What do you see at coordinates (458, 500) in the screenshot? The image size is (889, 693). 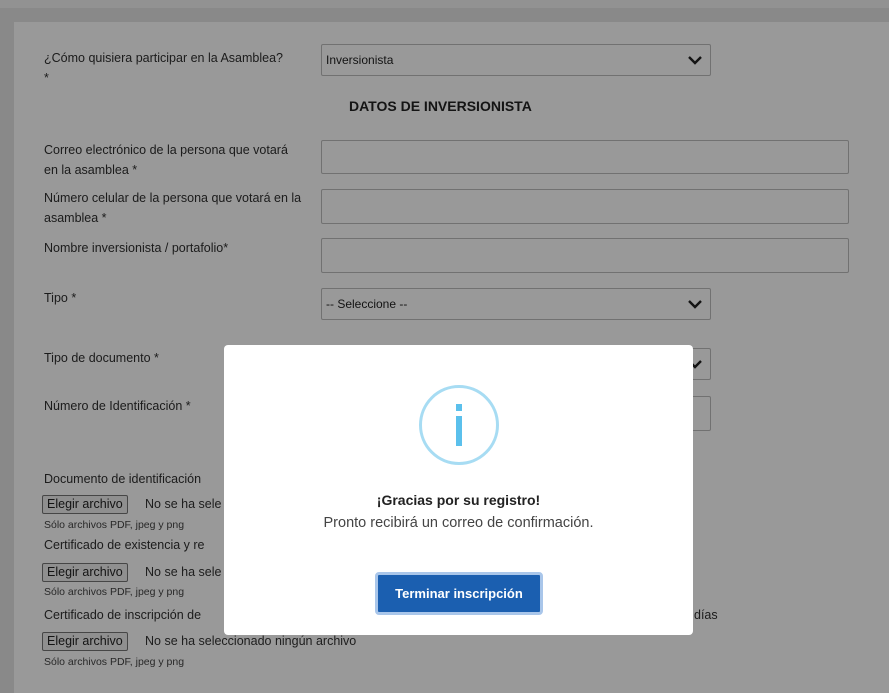 I see `modal-title: ¡Gracias por su registro!` at bounding box center [458, 500].